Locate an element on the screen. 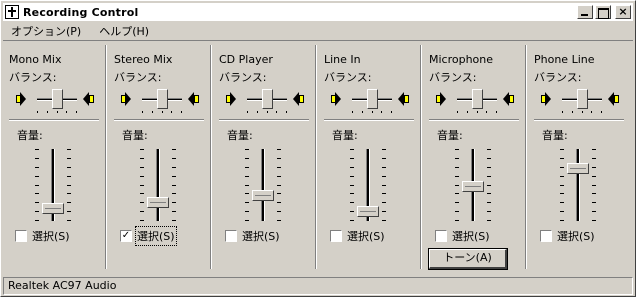  channel-name: Microphone is located at coordinates (461, 59).